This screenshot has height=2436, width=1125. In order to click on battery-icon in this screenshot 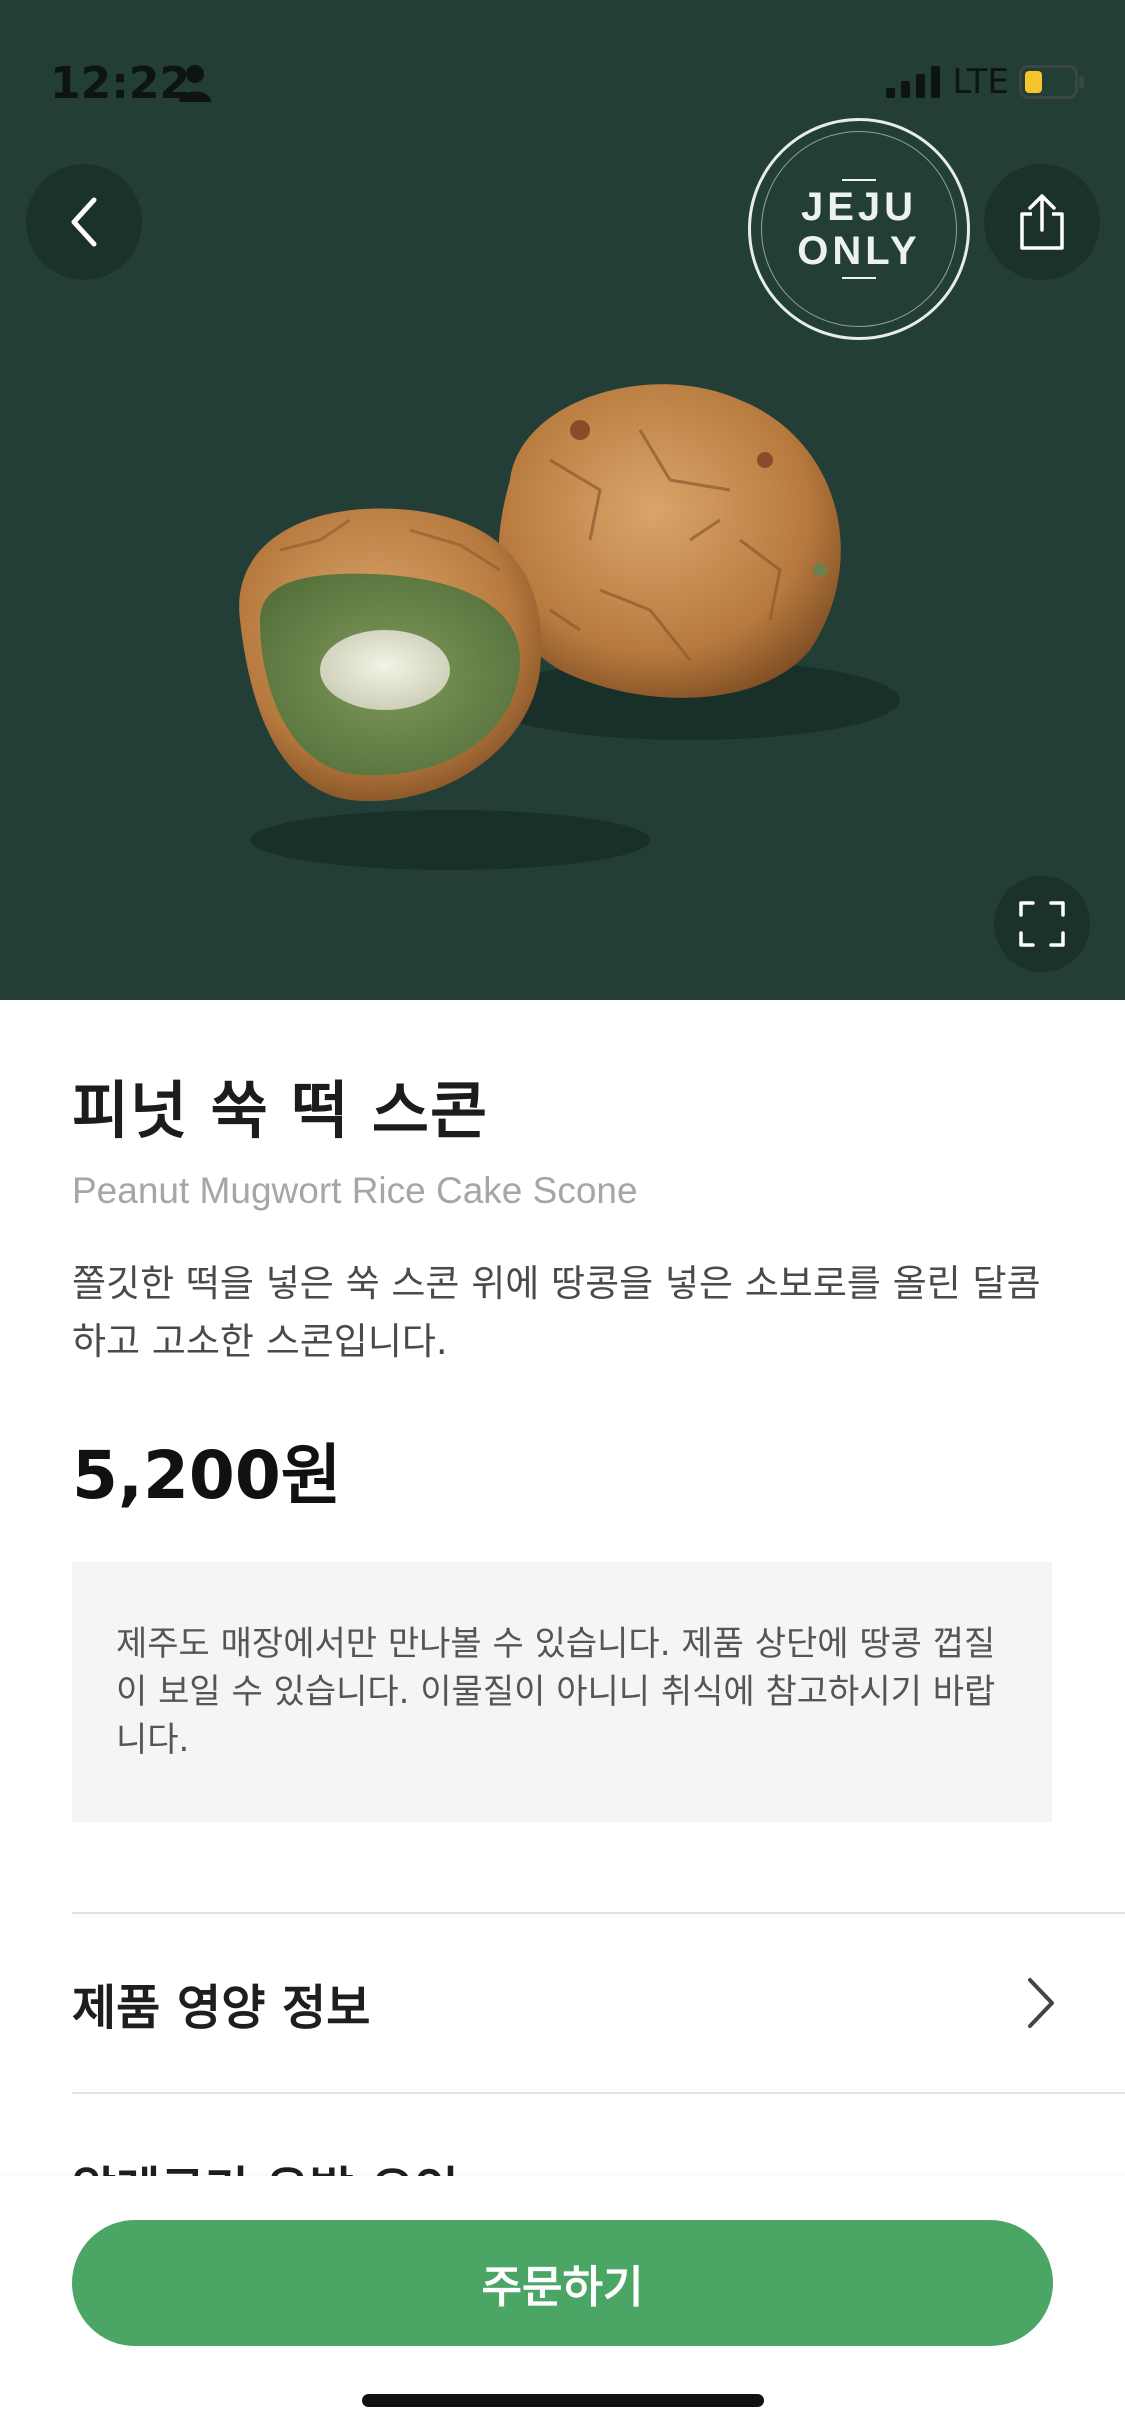, I will do `click(1051, 82)`.